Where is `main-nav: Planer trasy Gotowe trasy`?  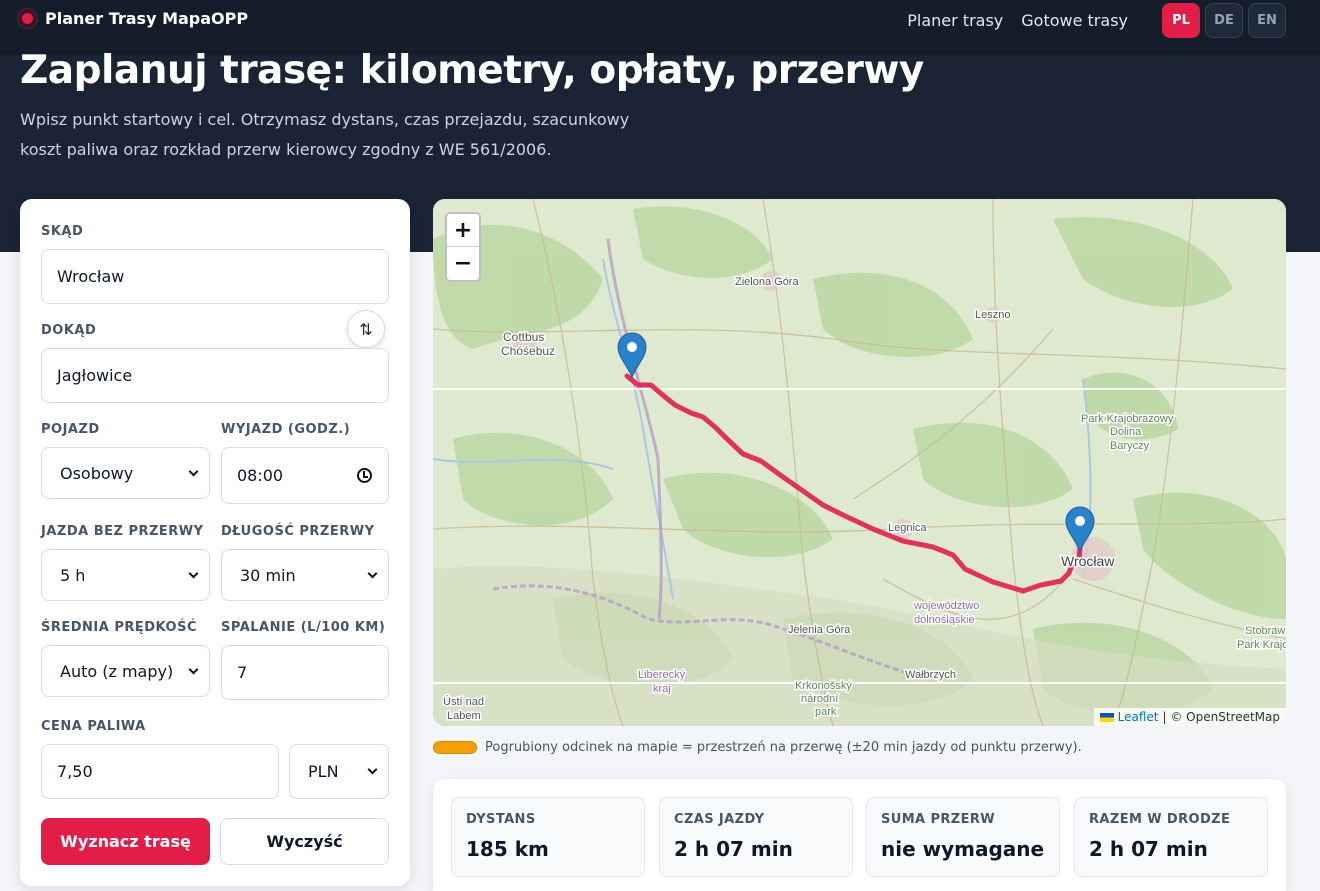
main-nav: Planer trasy Gotowe trasy is located at coordinates (1017, 20).